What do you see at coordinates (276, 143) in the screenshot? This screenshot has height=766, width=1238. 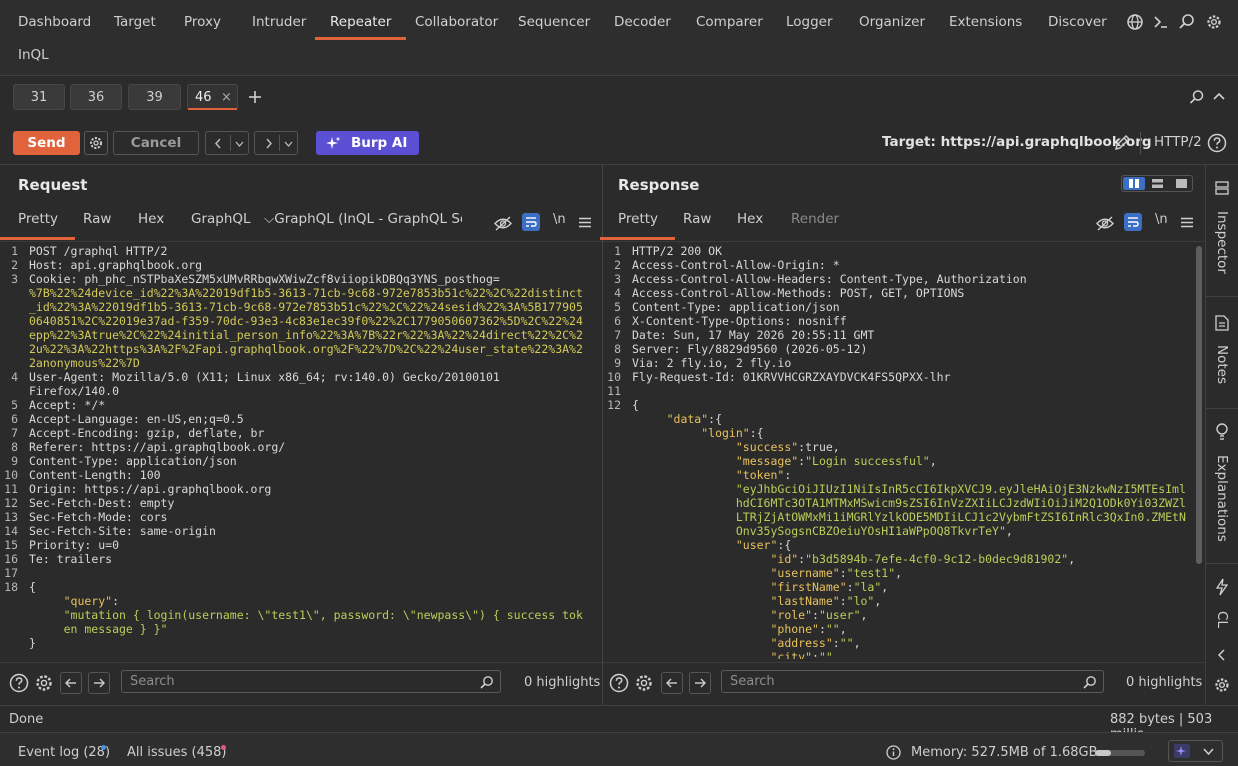 I see `history-forward-button` at bounding box center [276, 143].